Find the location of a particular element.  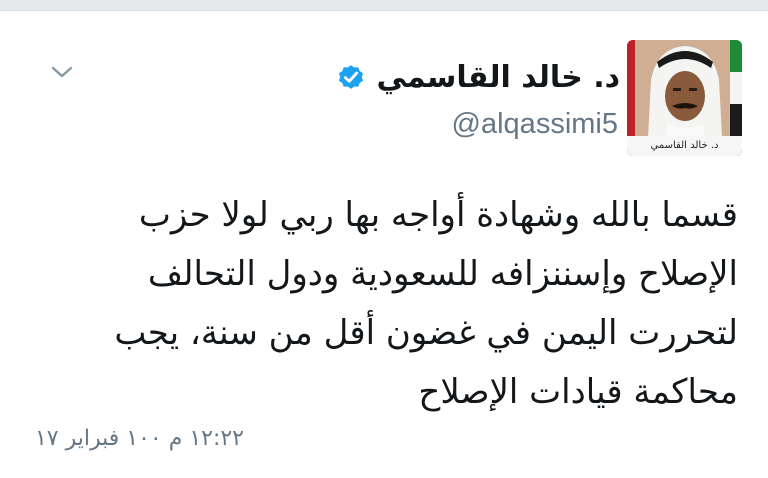

tweet-text-line: الإصلاح وإسننزافه للسعودية ودول التحالف is located at coordinates (442, 274).